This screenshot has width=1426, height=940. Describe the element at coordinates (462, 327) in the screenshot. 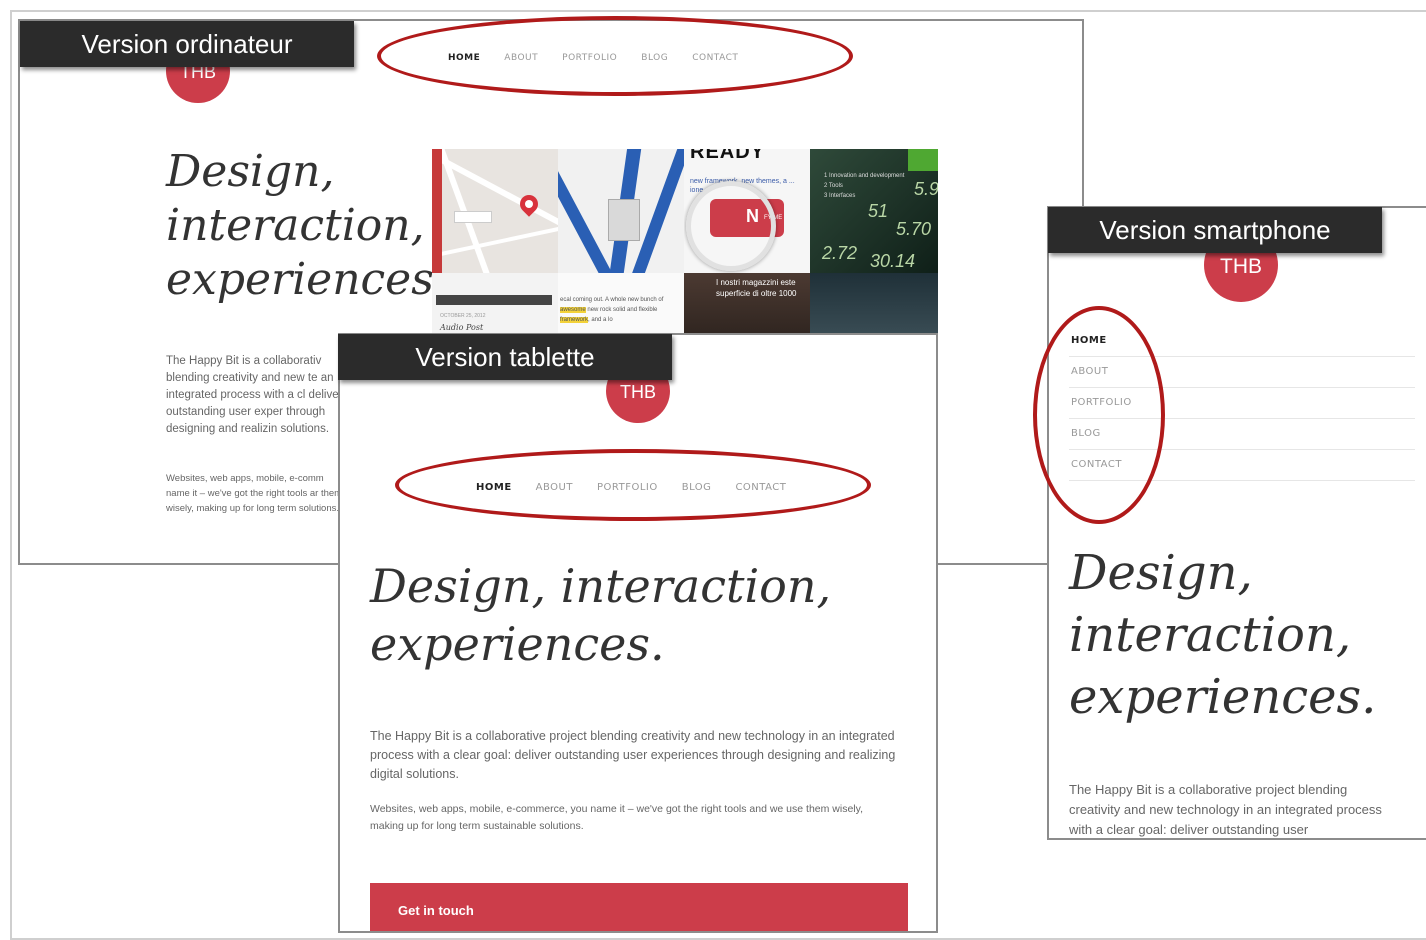

I see `audio-title: Audio Post` at that location.